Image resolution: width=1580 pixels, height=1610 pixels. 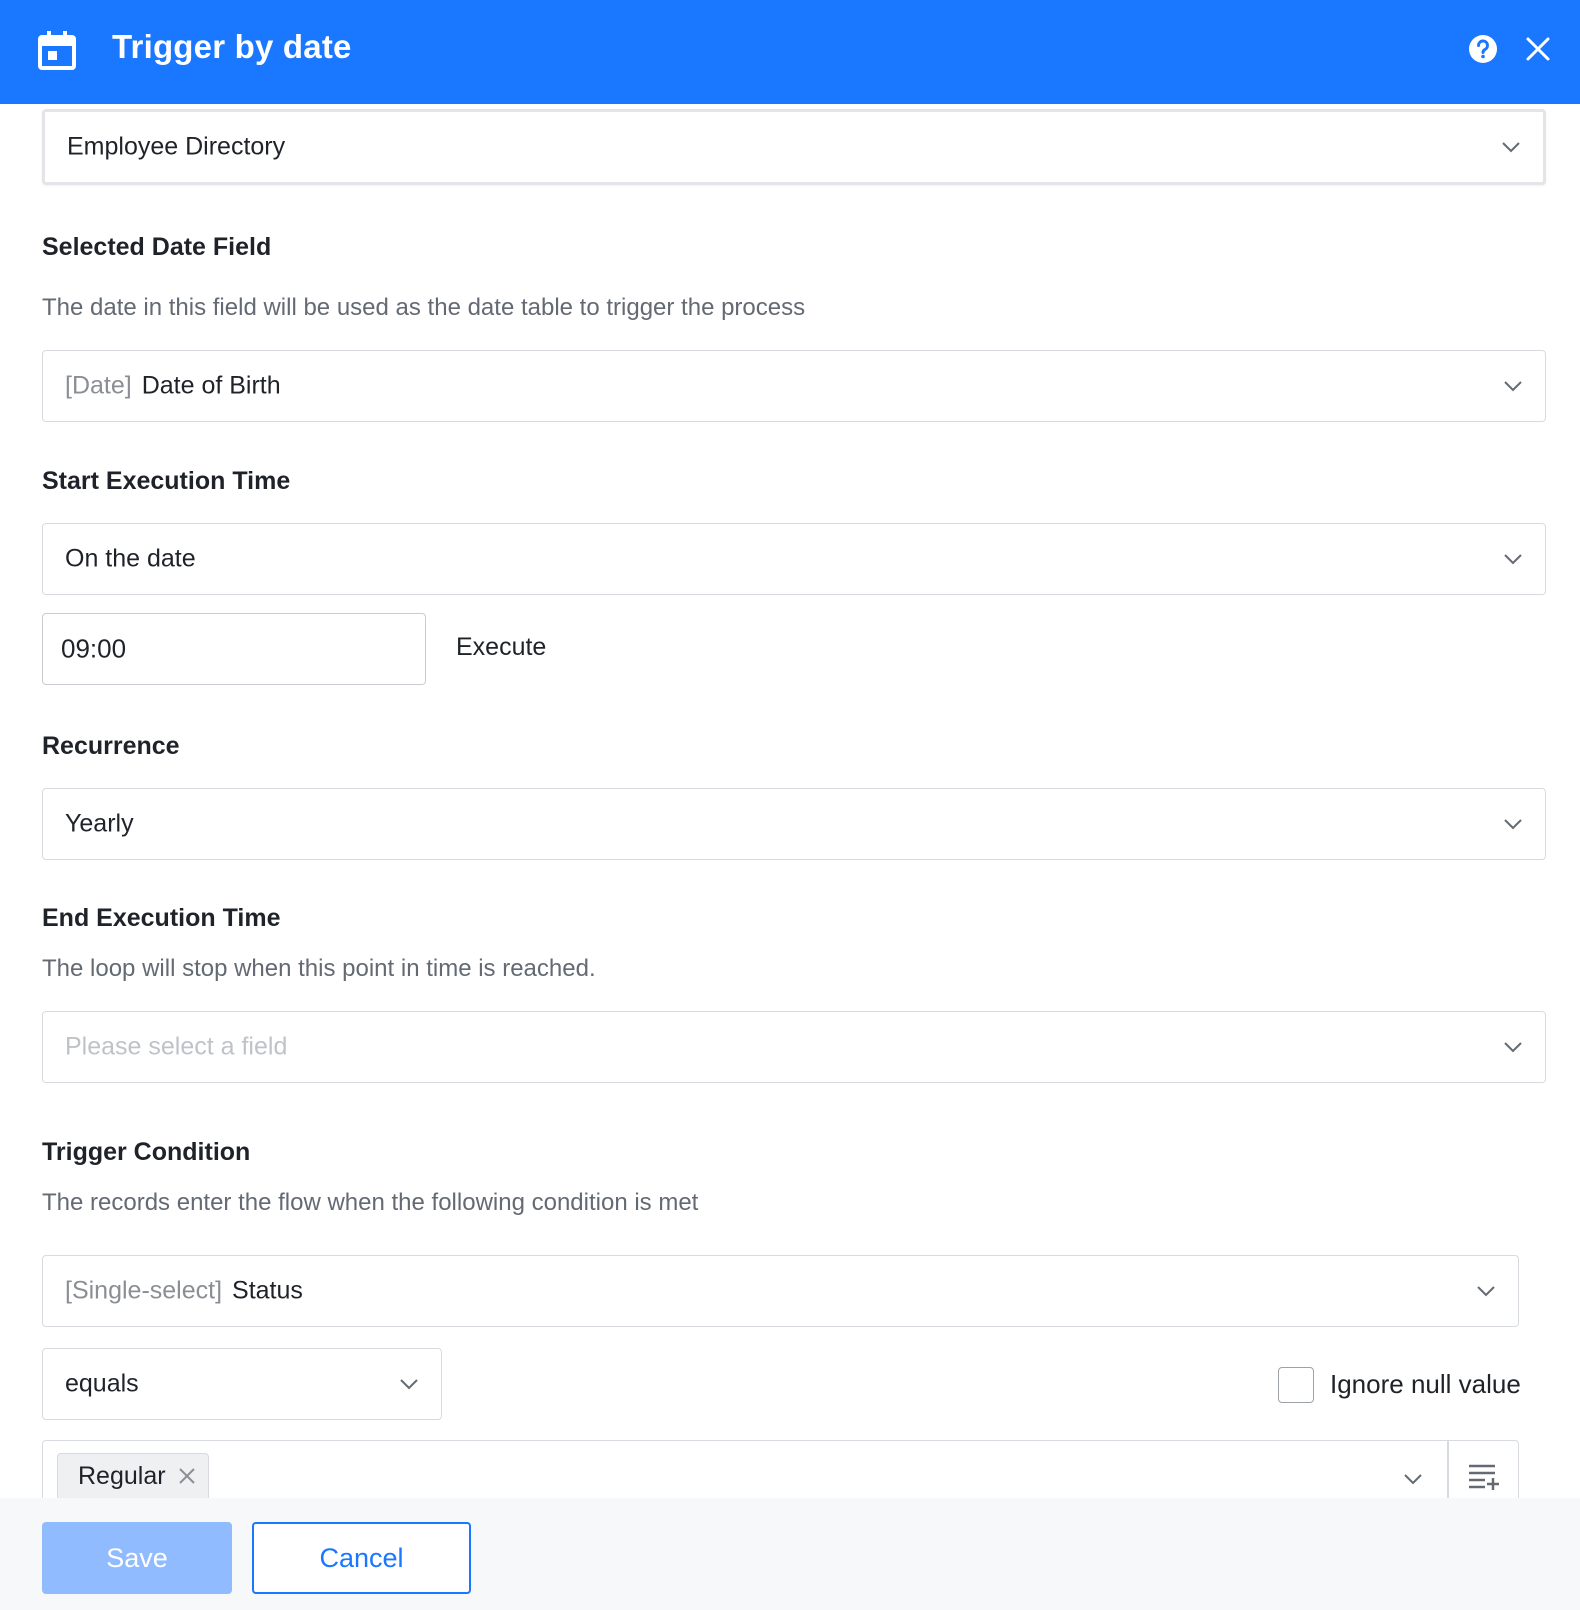 I want to click on dialog-title: Trigger by date, so click(x=232, y=46).